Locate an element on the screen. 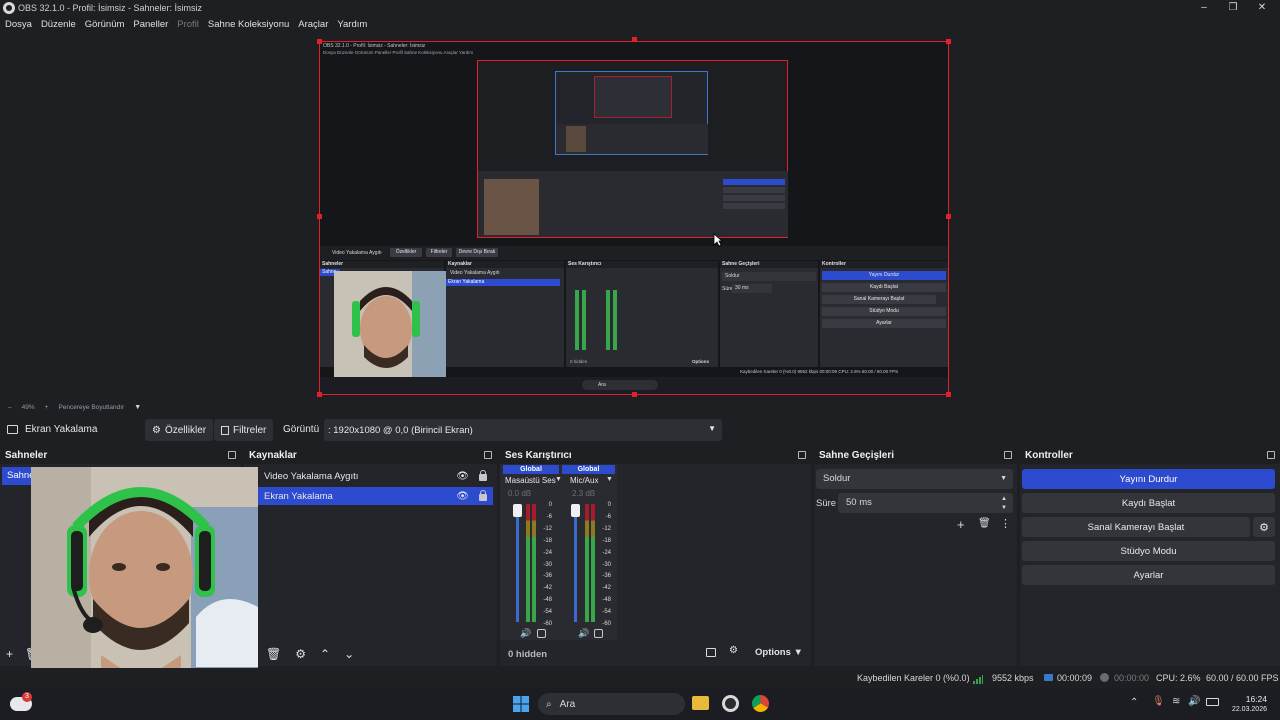 The width and height of the screenshot is (1280, 720). stop-streaming-button: Yayını Durdur is located at coordinates (1148, 479).